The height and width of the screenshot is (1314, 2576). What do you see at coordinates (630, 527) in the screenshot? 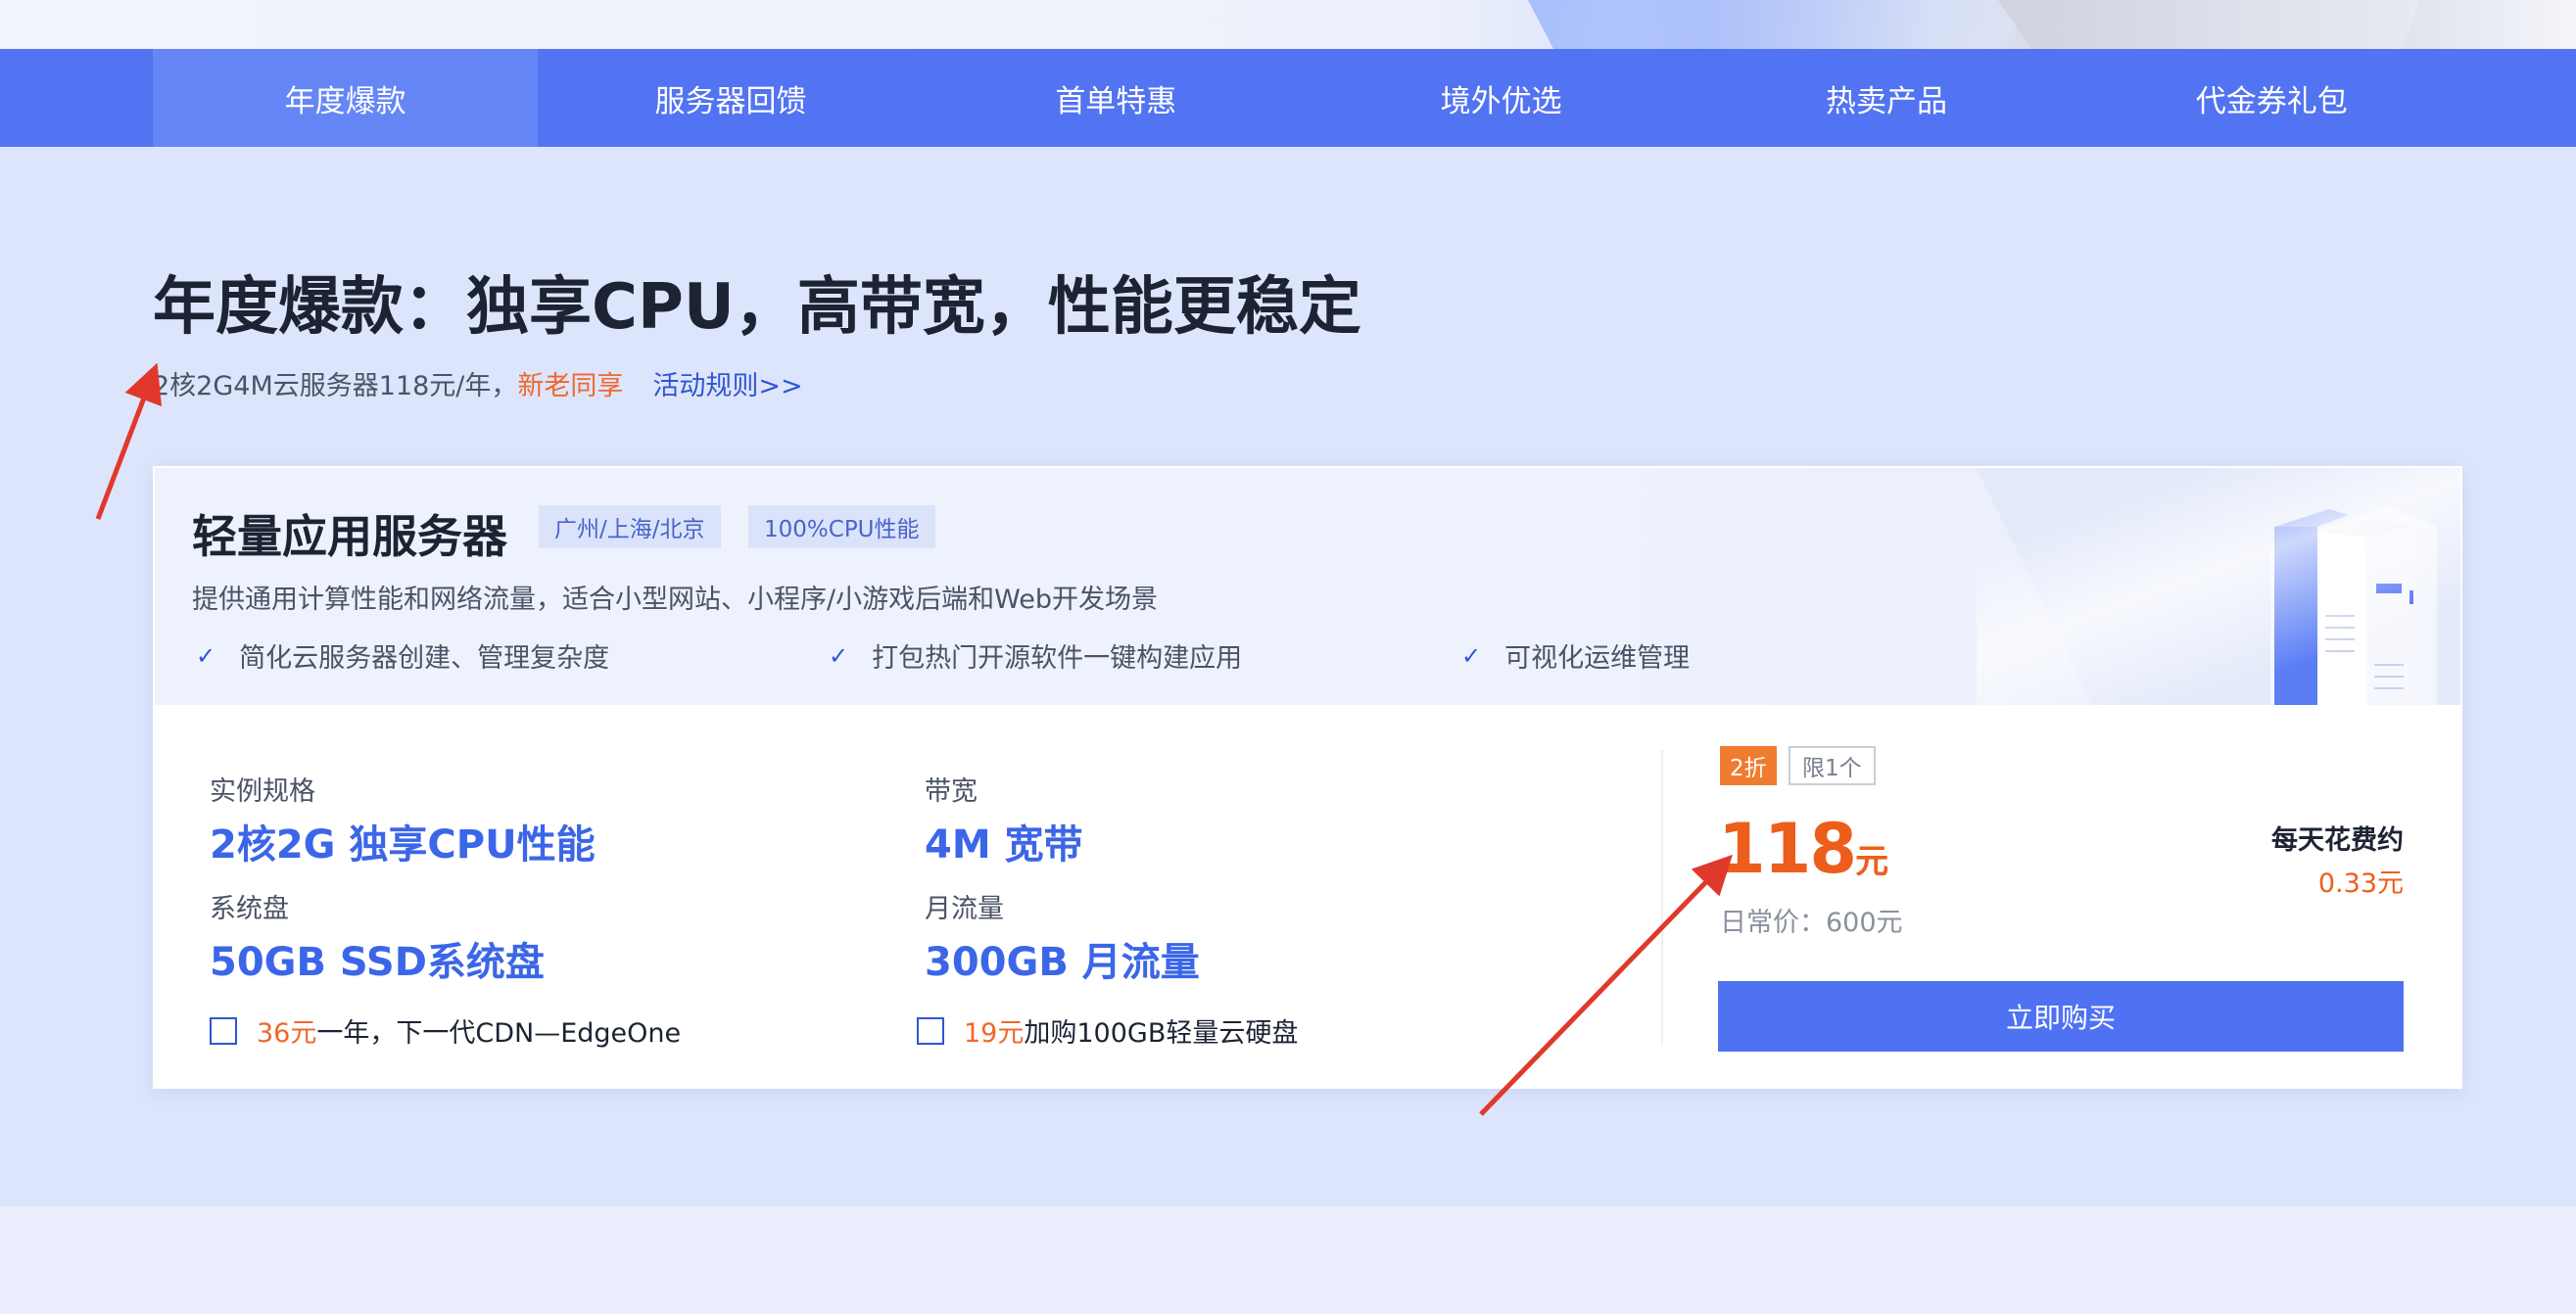
I see `region-tag: 广州/上海/北京` at bounding box center [630, 527].